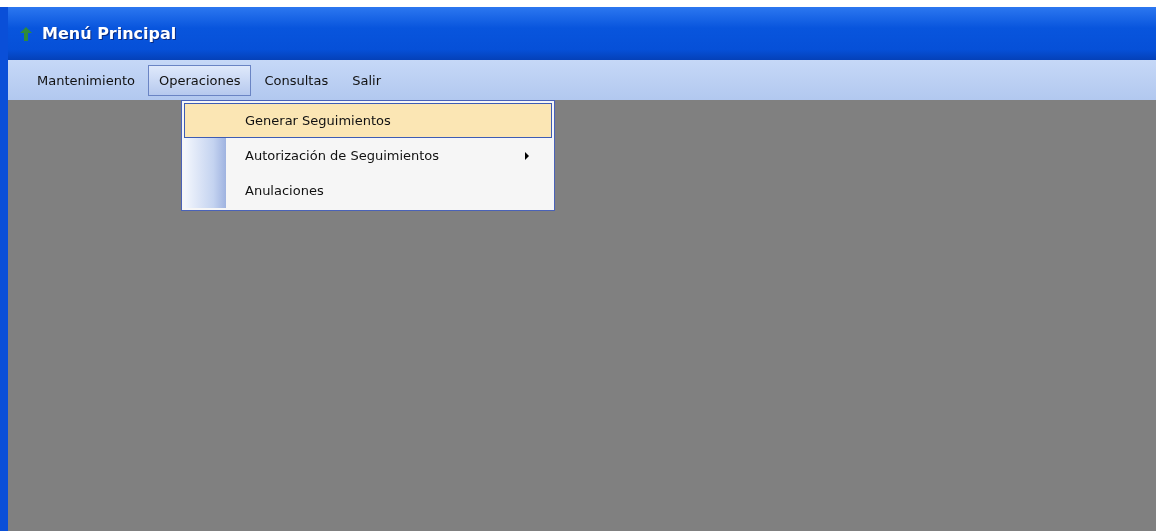 This screenshot has width=1156, height=531. I want to click on dropdown-item: Generar Seguimientos, so click(368, 120).